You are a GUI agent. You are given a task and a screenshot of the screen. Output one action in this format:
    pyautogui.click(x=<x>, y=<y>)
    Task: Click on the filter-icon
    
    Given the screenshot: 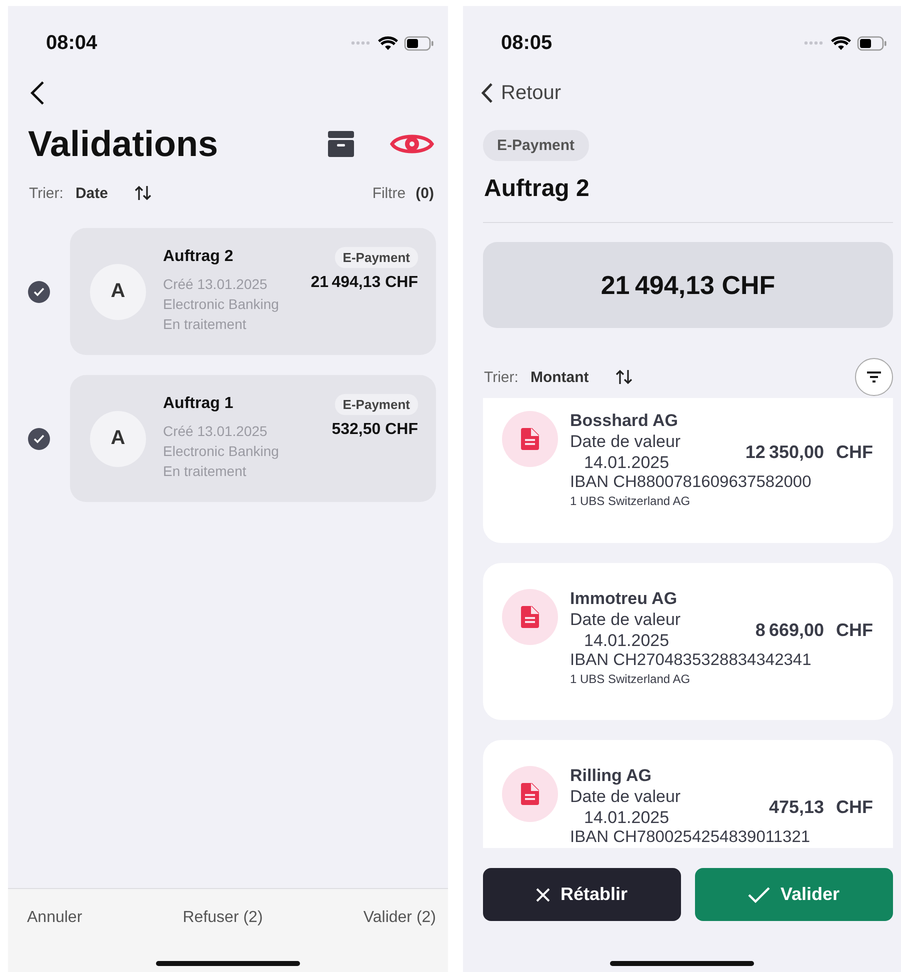 What is the action you would take?
    pyautogui.click(x=874, y=377)
    